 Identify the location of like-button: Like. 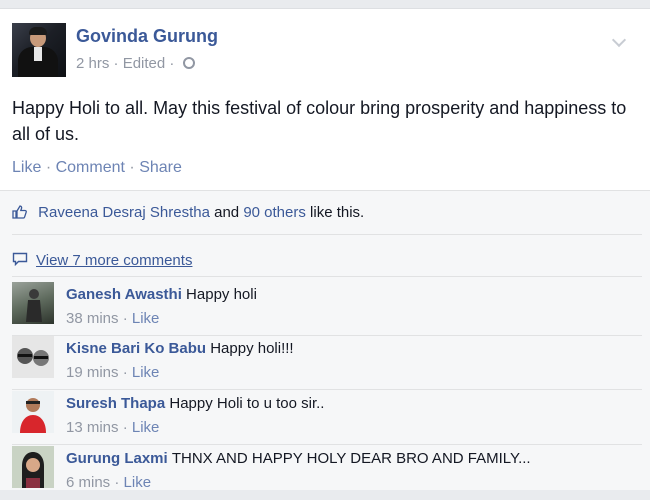
(26, 167).